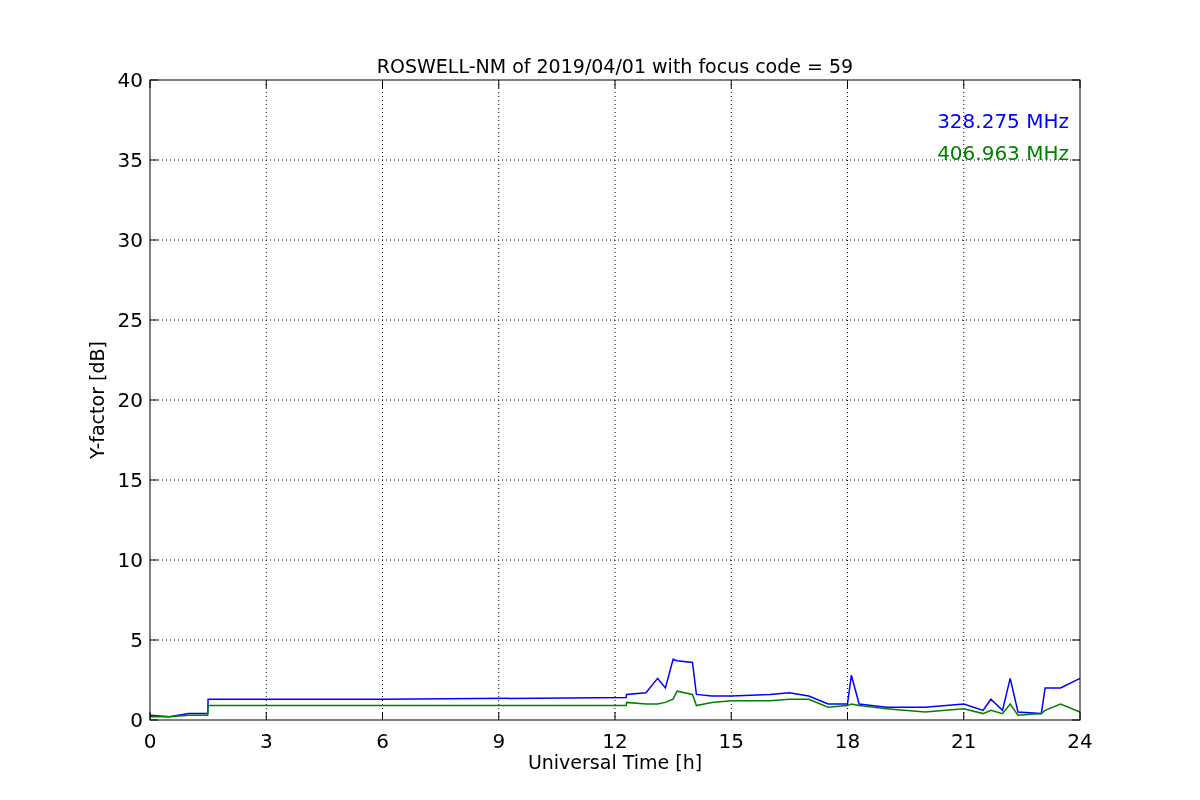 Image resolution: width=1200 pixels, height=800 pixels. What do you see at coordinates (136, 640) in the screenshot?
I see `y-tick-label: 5` at bounding box center [136, 640].